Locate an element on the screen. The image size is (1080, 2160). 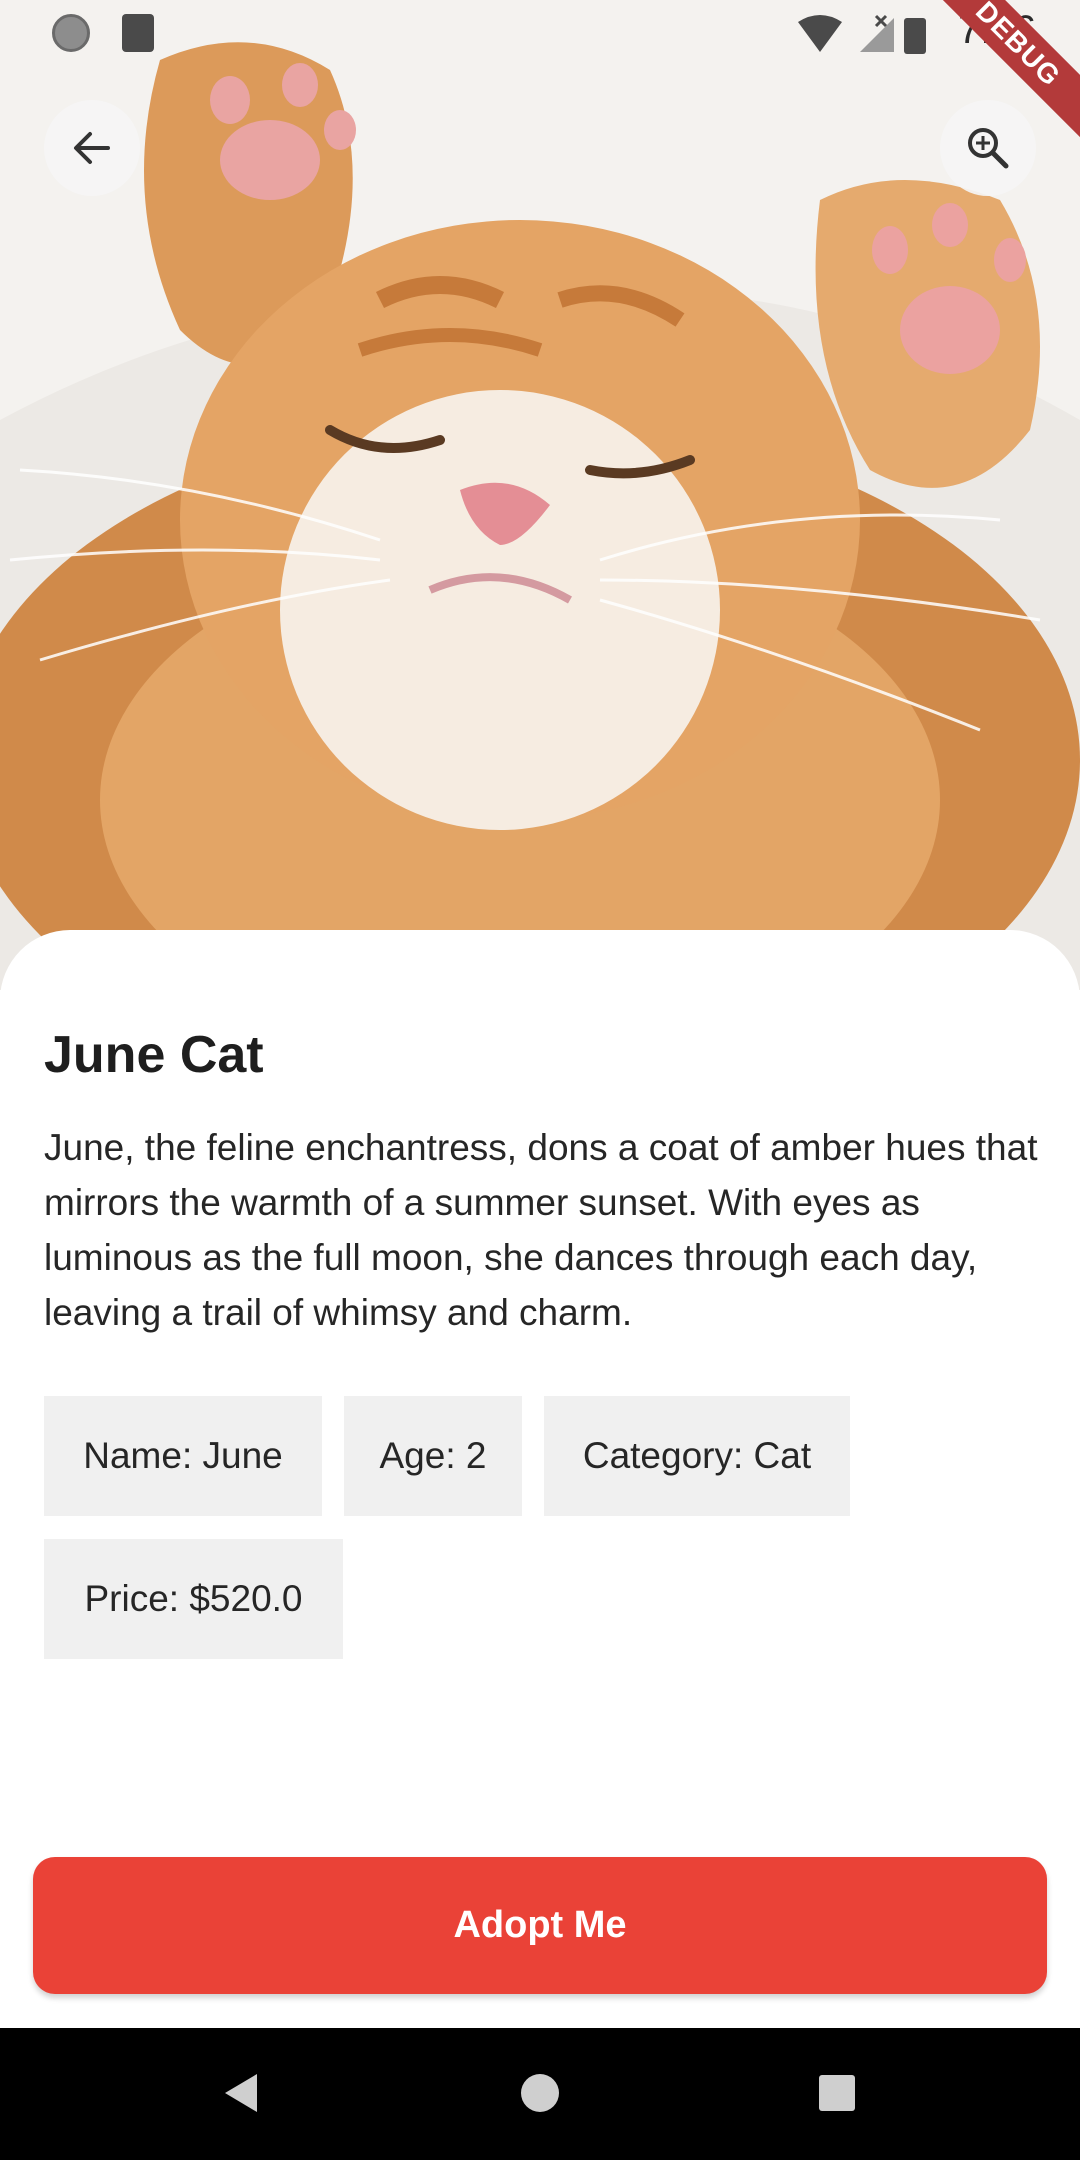
chip-name: Name: June is located at coordinates (183, 1456).